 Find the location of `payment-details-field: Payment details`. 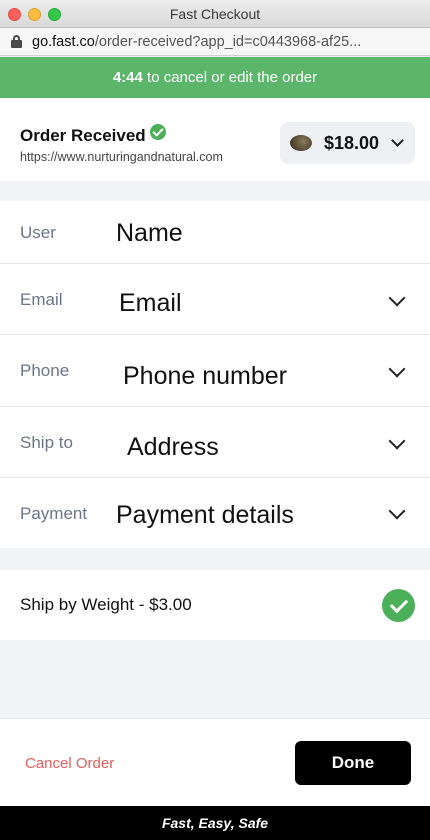

payment-details-field: Payment details is located at coordinates (205, 515).